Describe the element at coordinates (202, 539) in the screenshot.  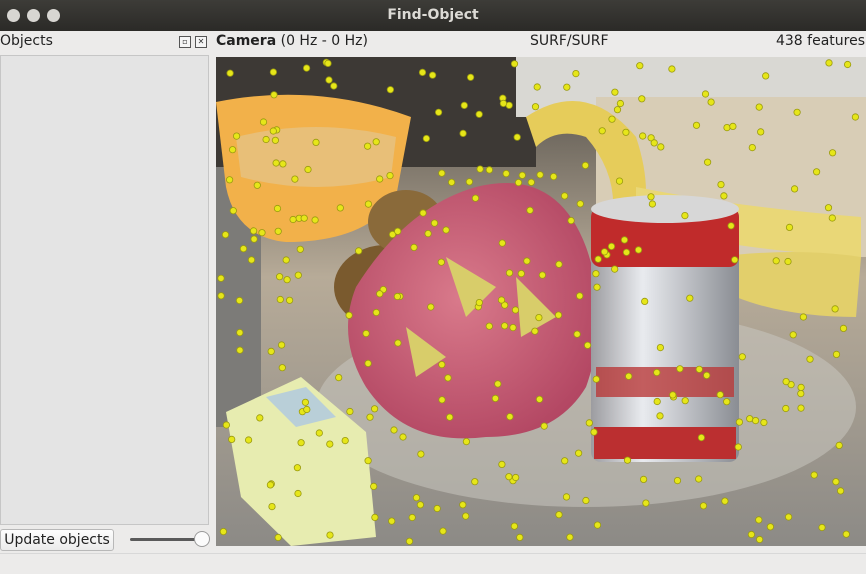
I see `slider-handle` at that location.